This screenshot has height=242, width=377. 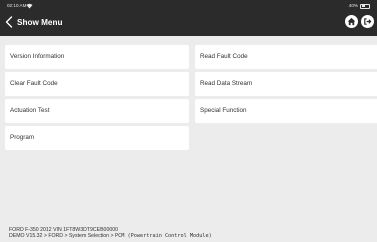 I want to click on exit-icon, so click(x=368, y=21).